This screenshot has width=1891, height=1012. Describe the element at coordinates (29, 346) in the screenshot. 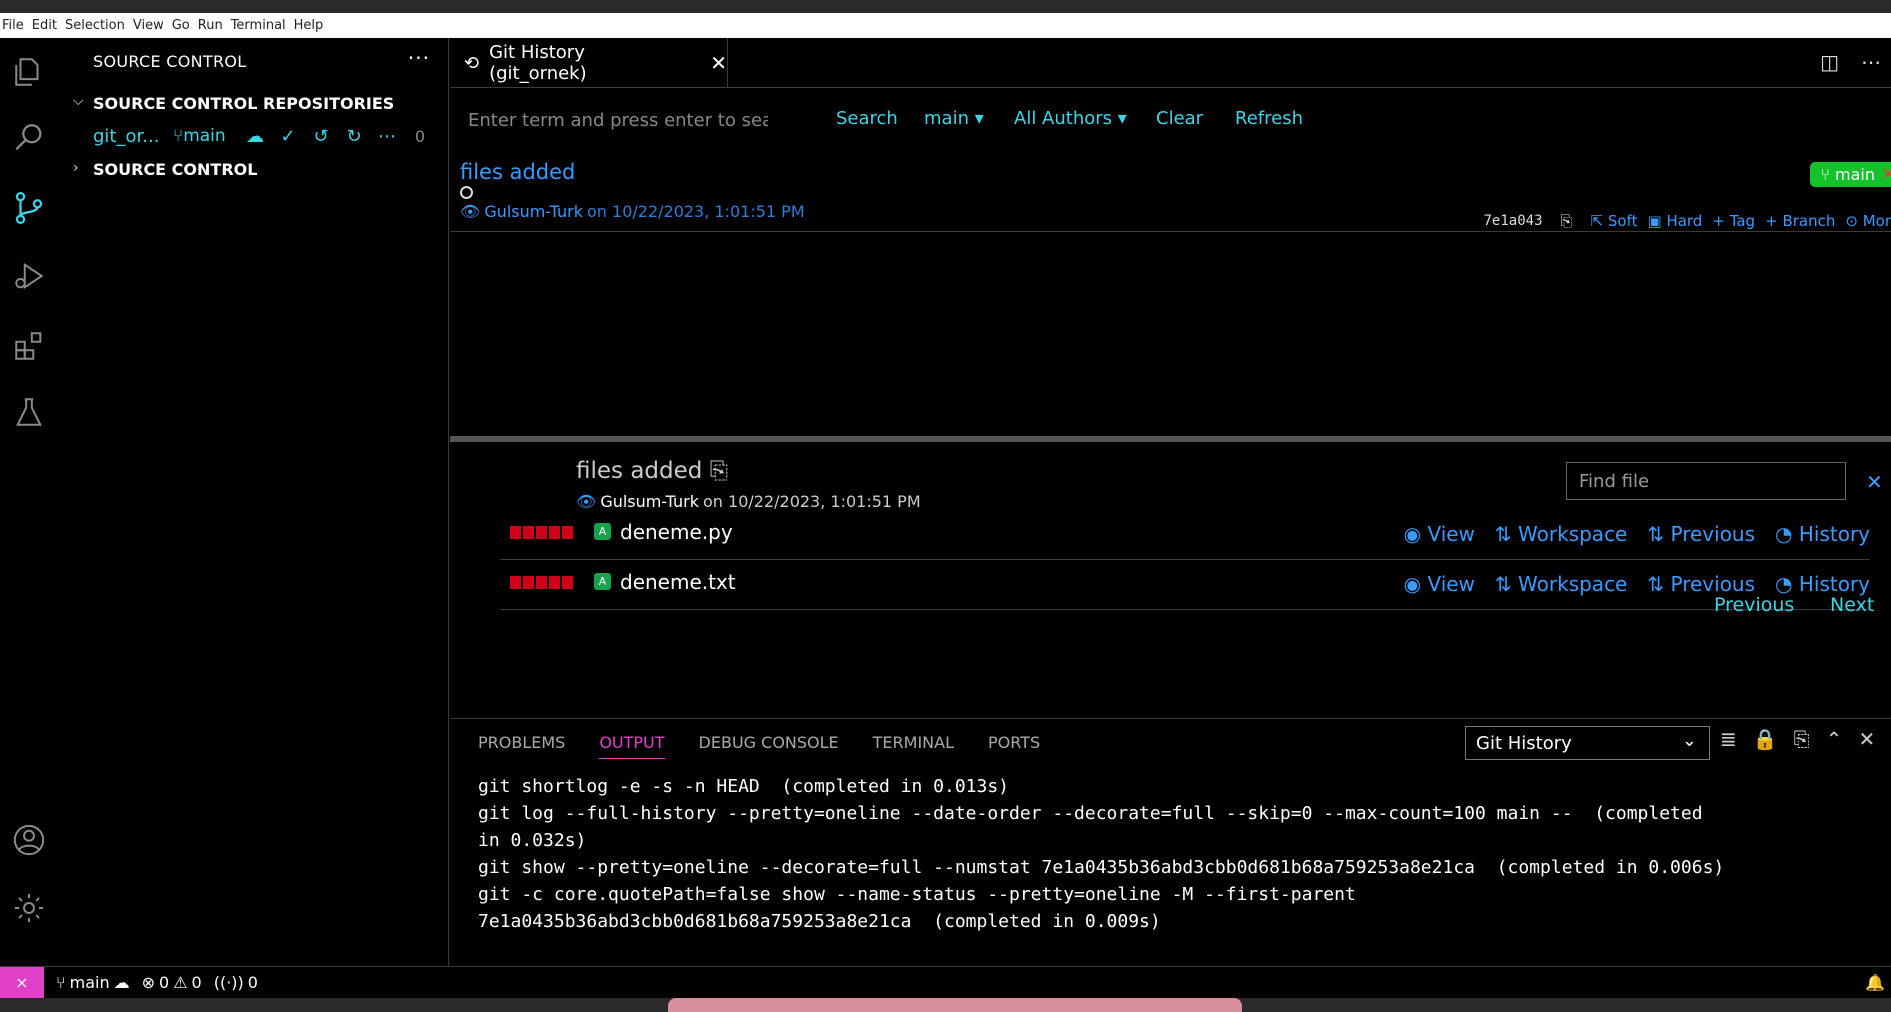

I see `extensions-icon` at that location.